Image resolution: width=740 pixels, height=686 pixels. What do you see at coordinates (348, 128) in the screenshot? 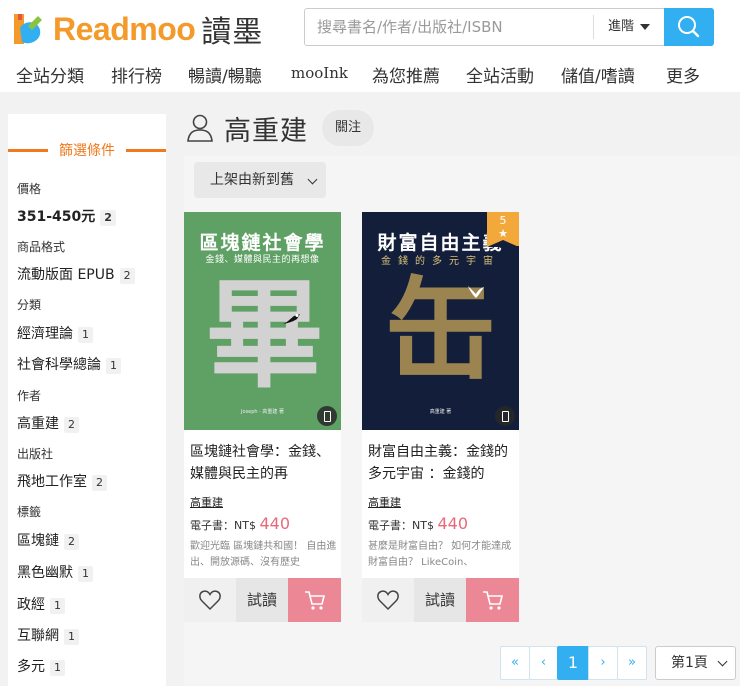
I see `follow-button: 關注` at bounding box center [348, 128].